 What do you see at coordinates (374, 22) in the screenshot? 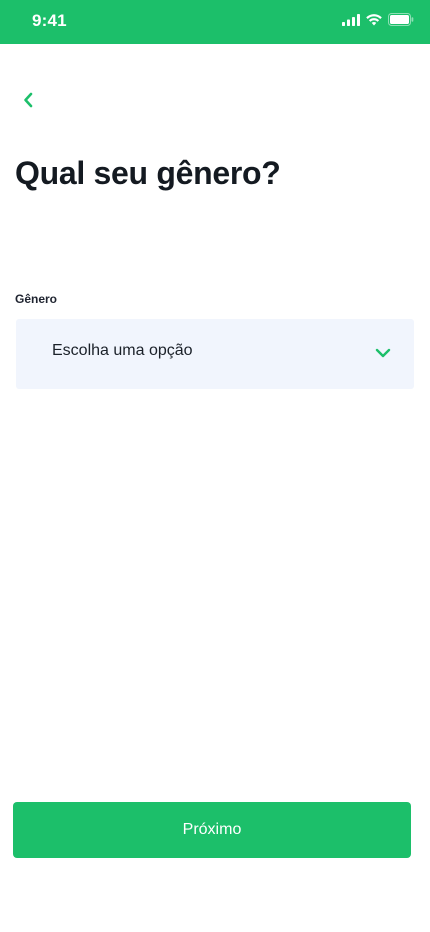
I see `wifi-icon` at bounding box center [374, 22].